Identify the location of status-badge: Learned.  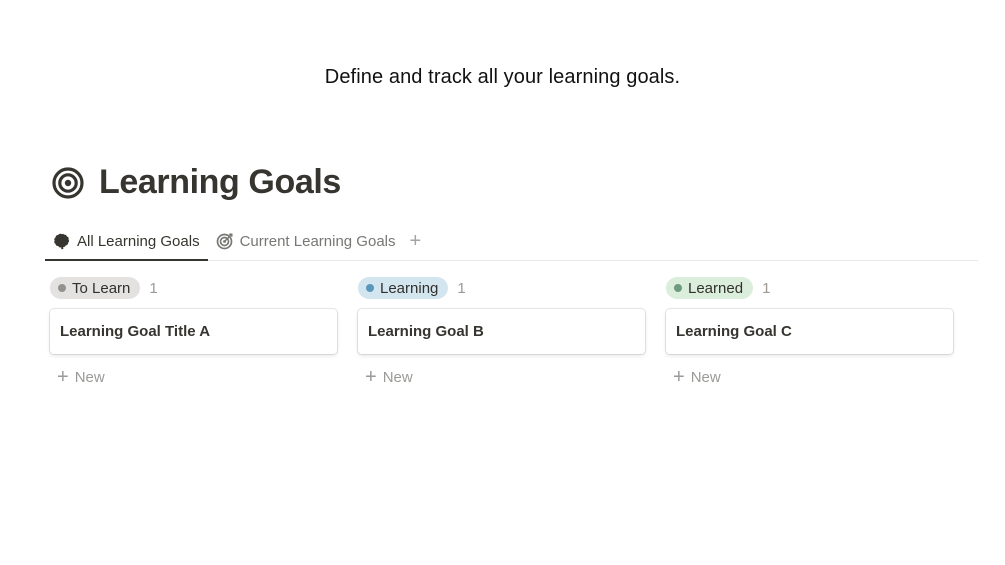
(710, 288).